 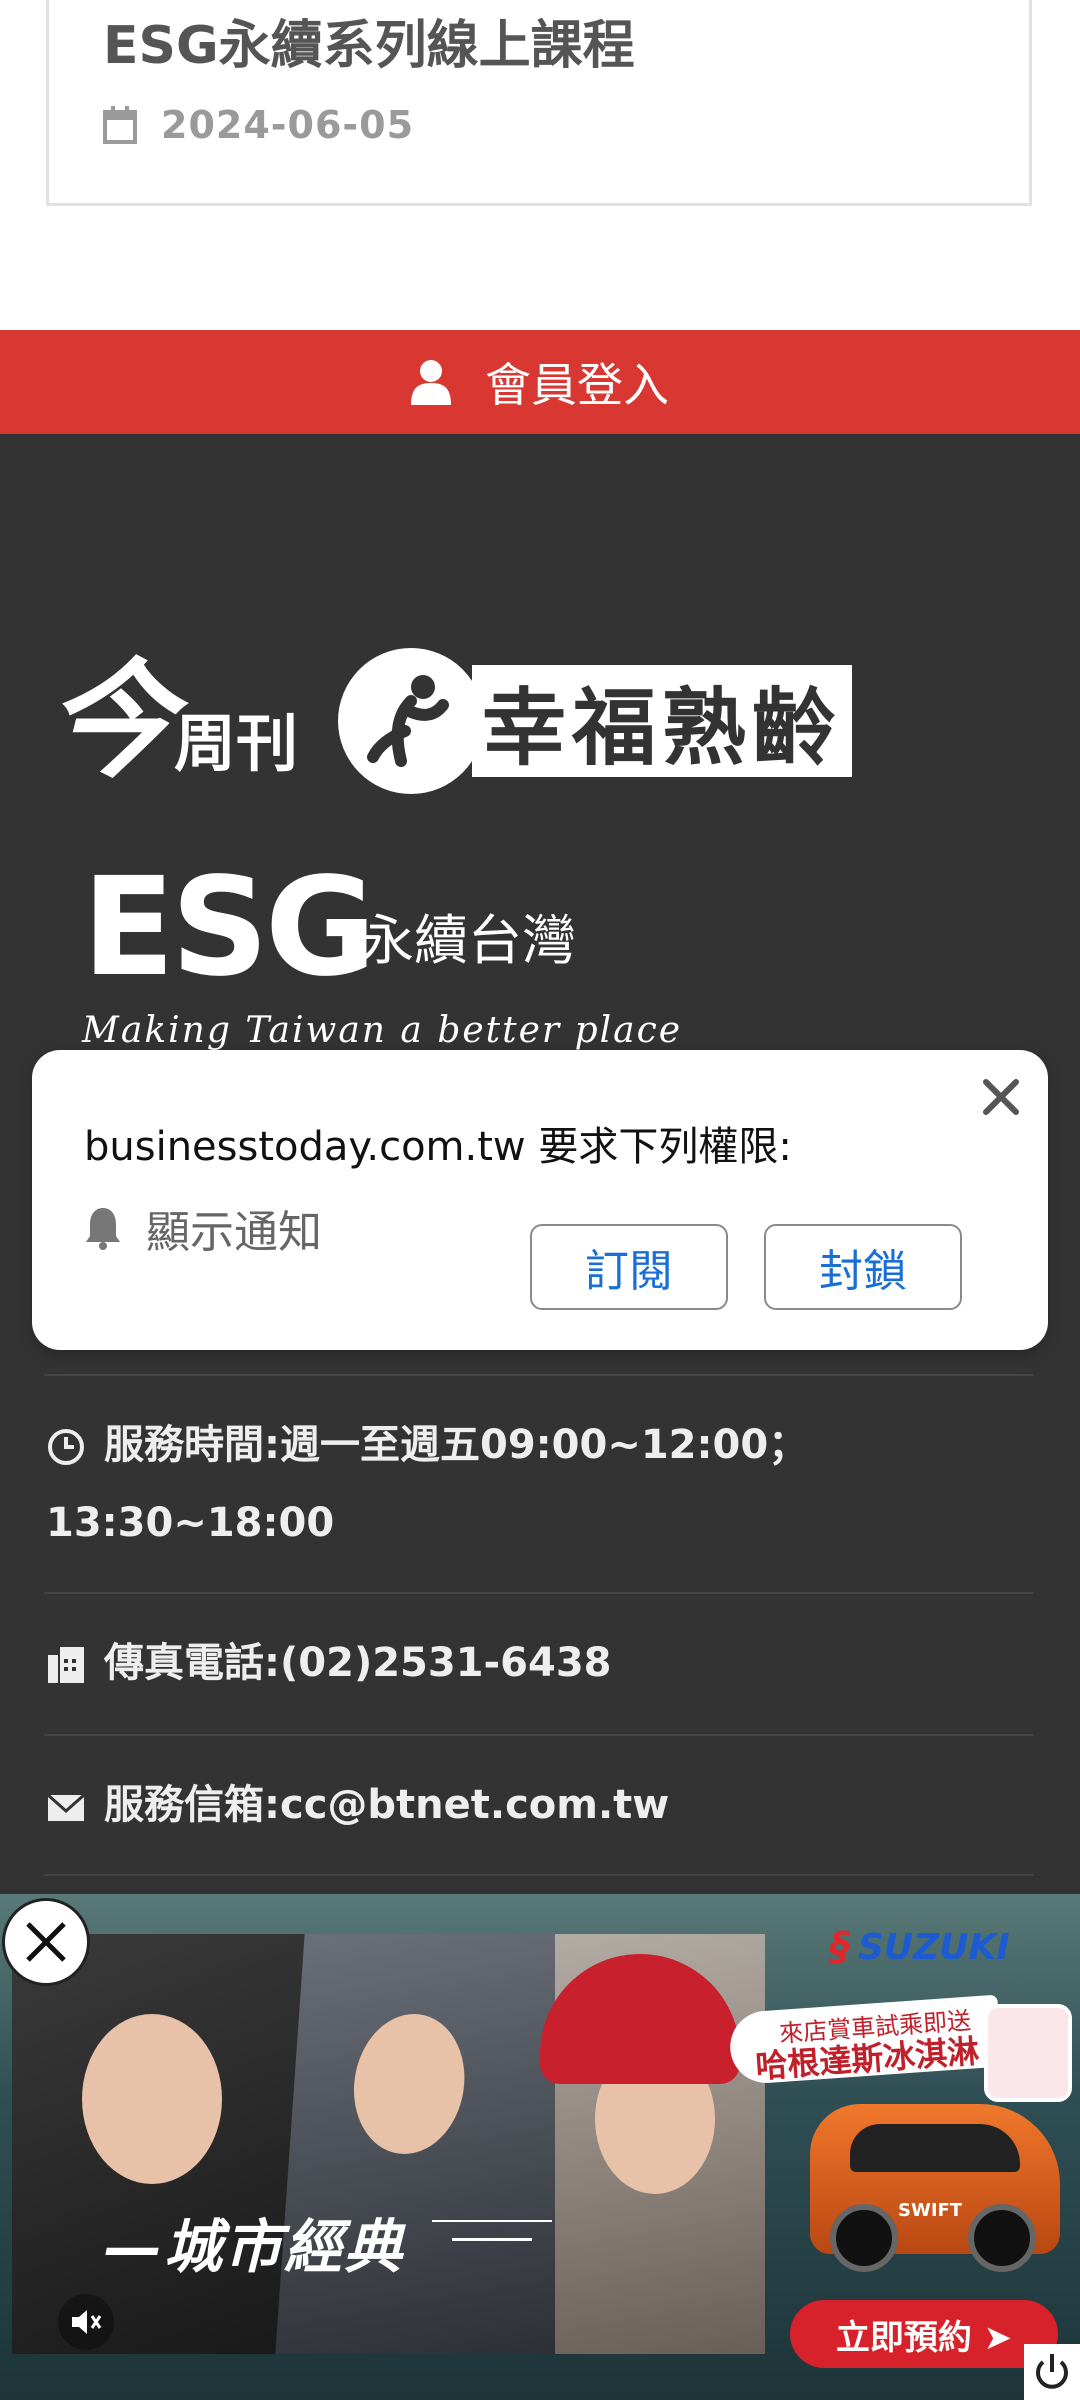 I want to click on car-badge: SWIFT, so click(x=930, y=2210).